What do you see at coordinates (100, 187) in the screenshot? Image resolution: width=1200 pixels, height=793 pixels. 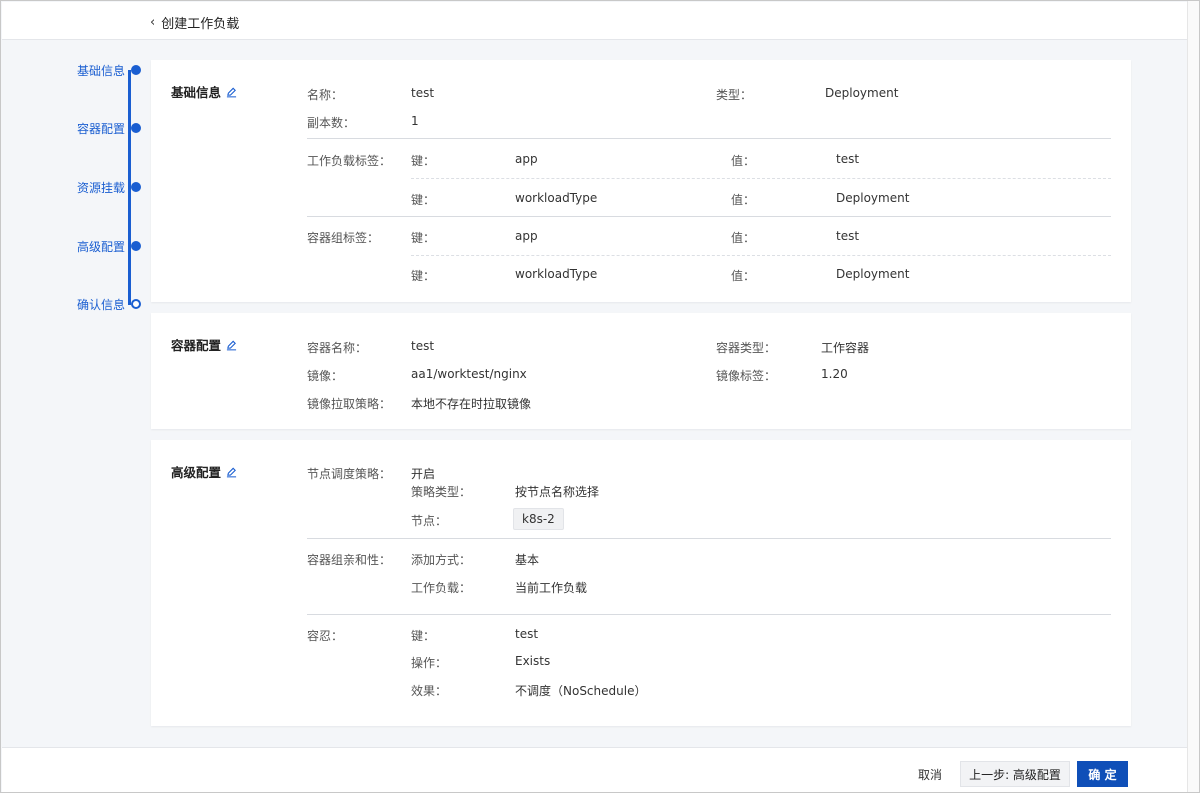 I see `step-label: 资源挂载` at bounding box center [100, 187].